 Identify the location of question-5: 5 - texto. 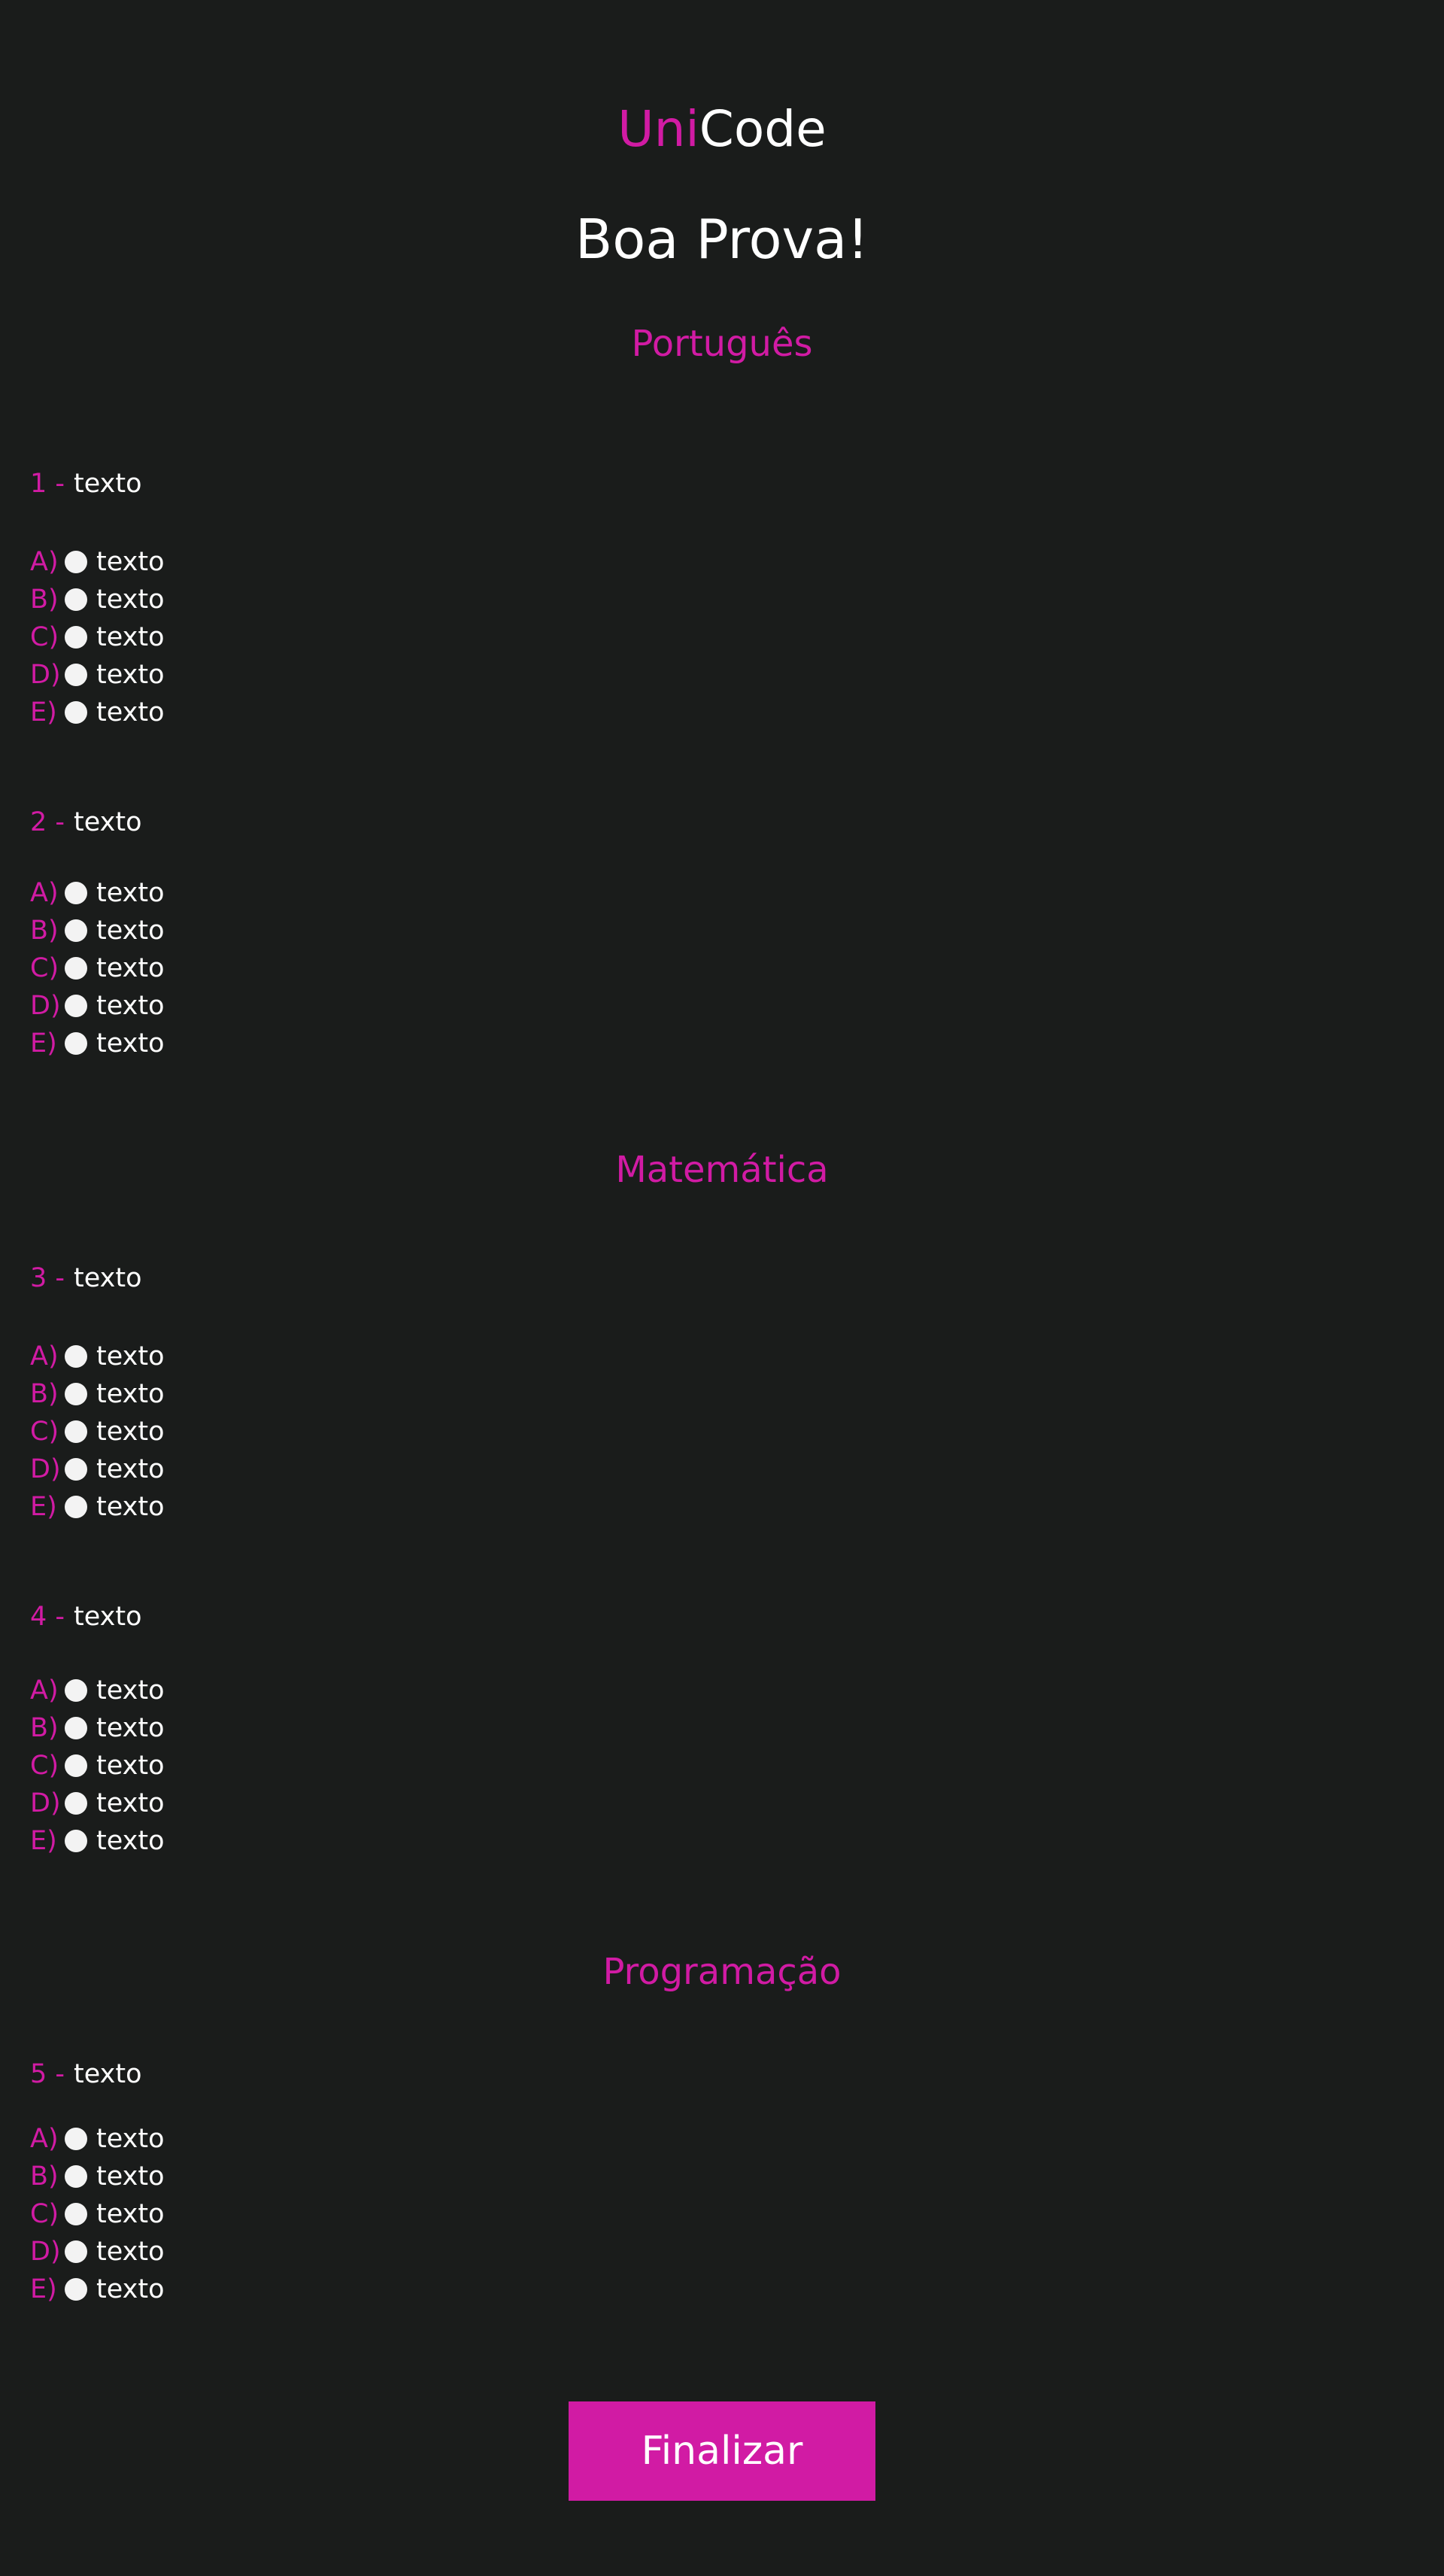
(86, 2074).